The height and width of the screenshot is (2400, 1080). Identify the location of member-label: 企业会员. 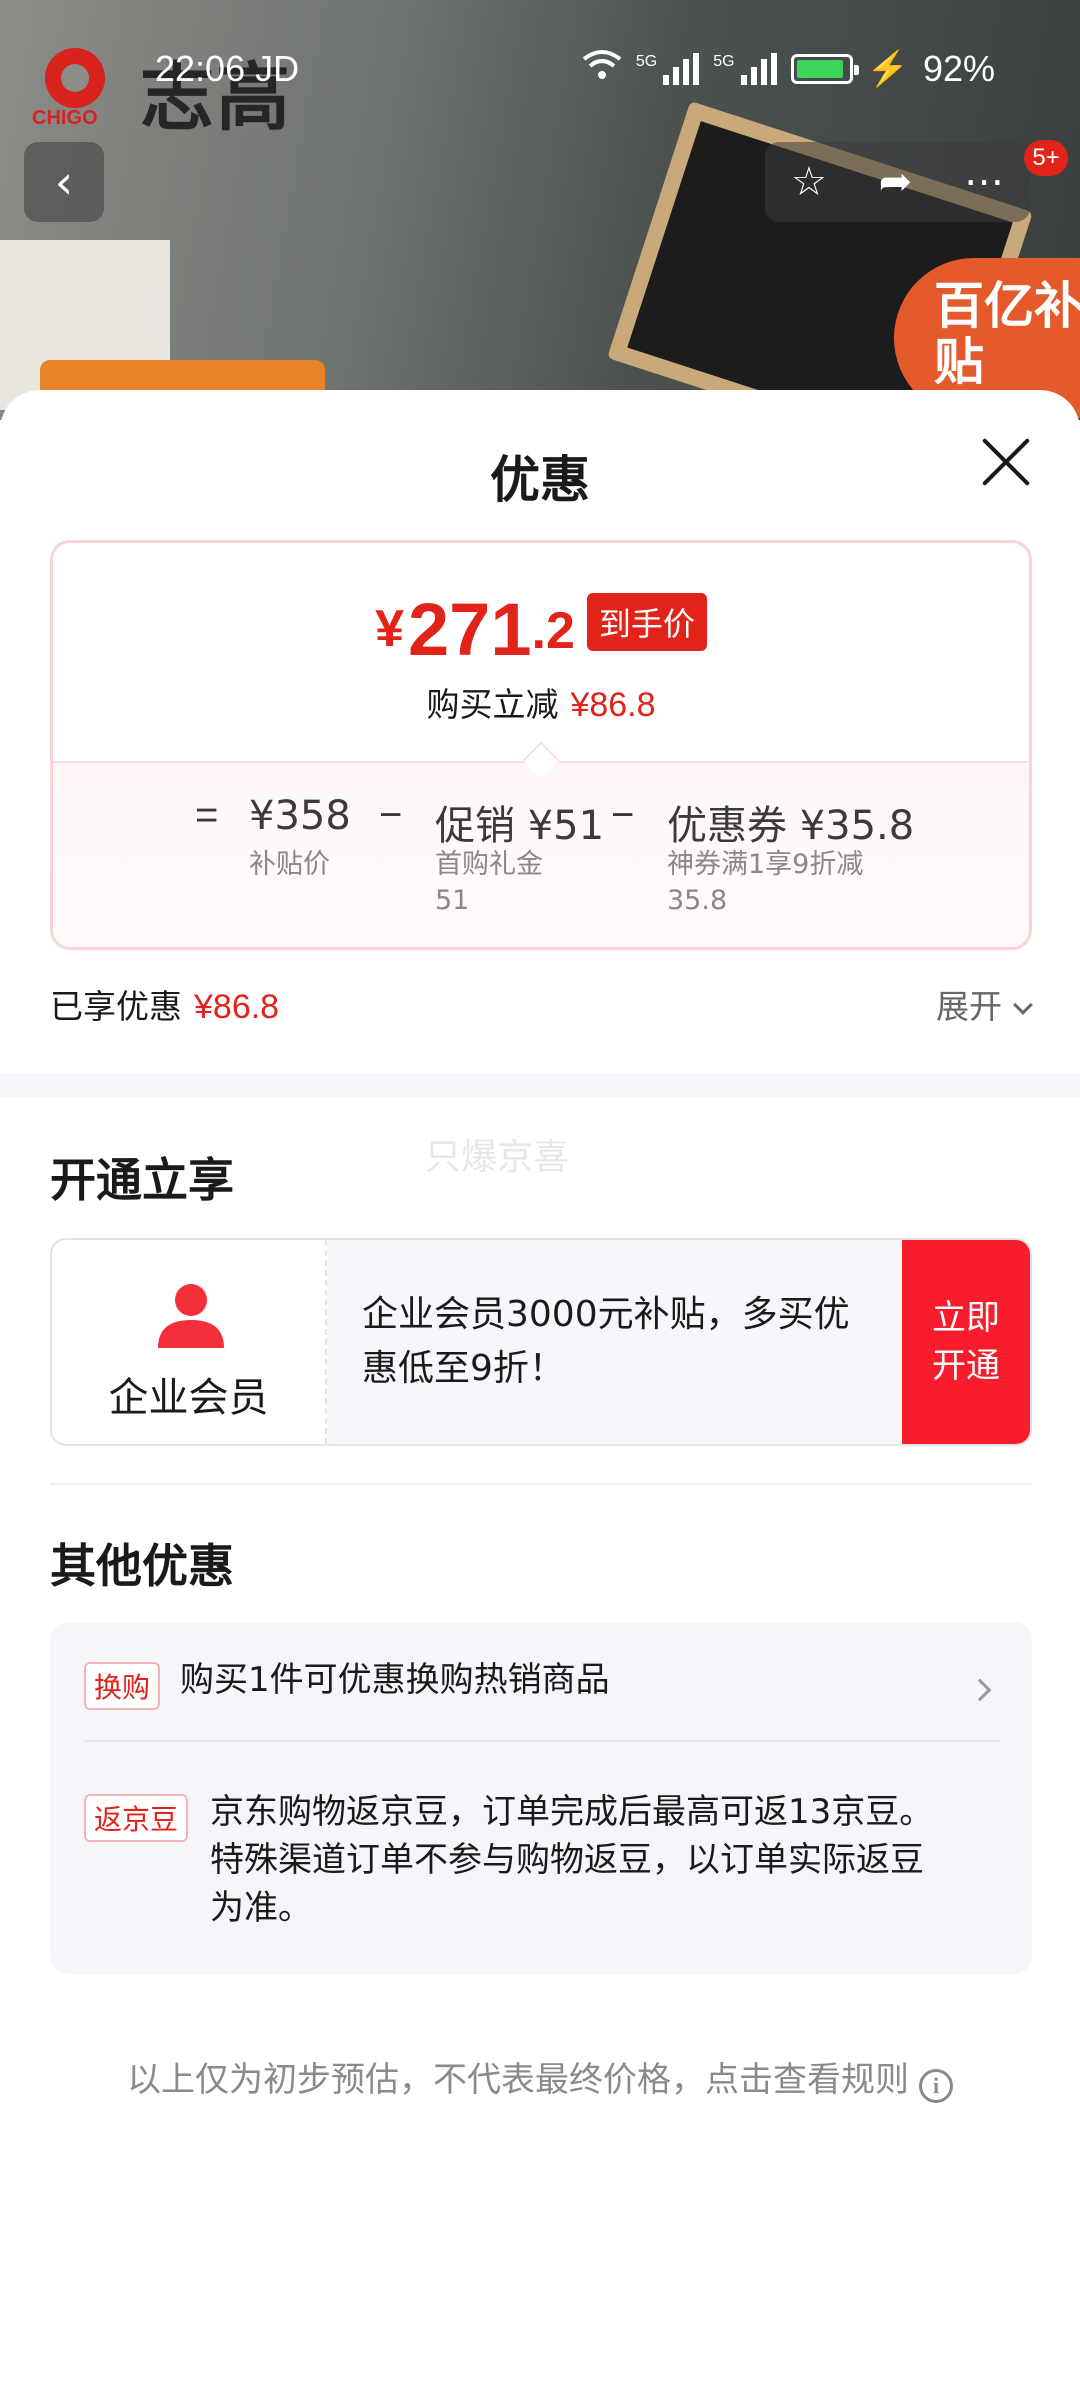
(188, 1398).